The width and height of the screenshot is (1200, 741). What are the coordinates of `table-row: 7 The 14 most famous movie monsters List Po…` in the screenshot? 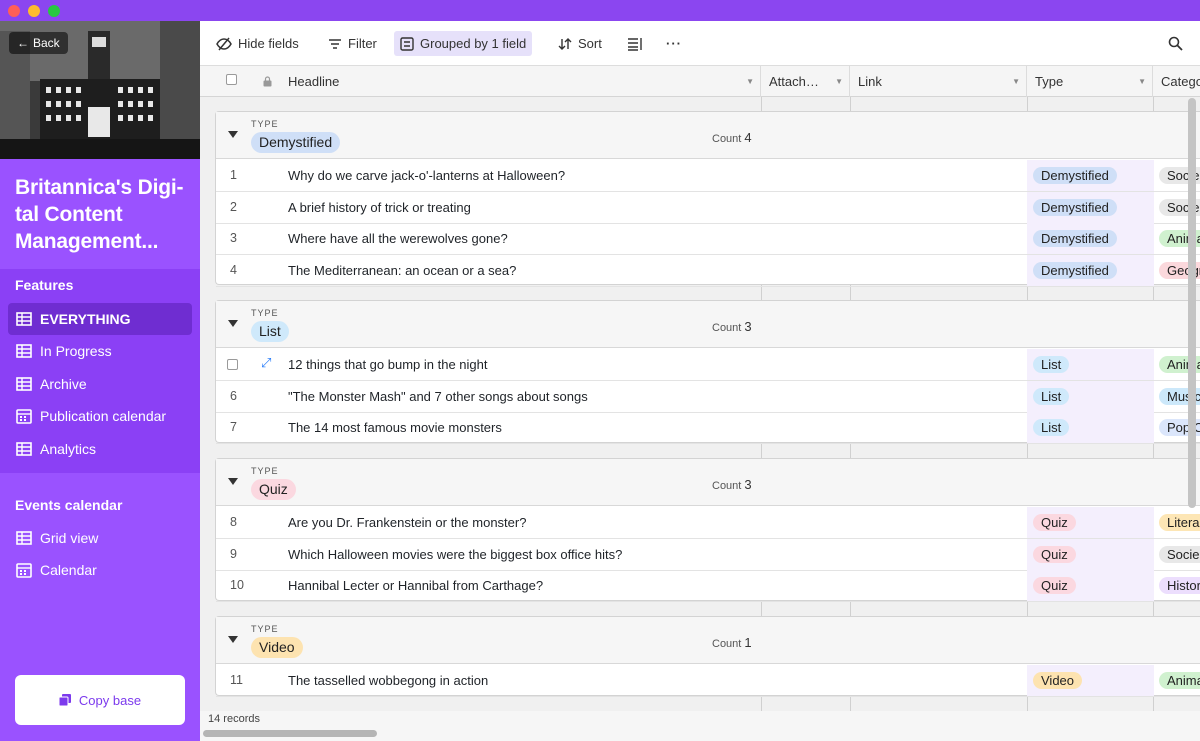 It's located at (708, 428).